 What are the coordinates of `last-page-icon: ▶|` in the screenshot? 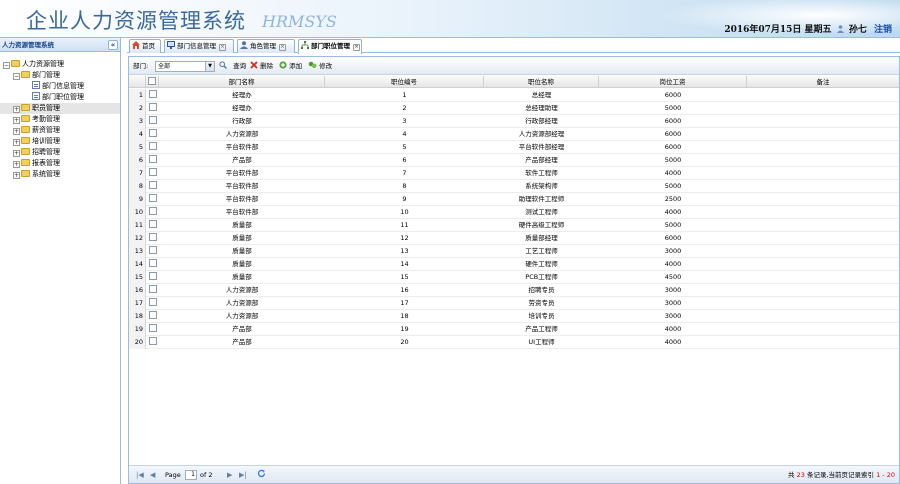 It's located at (243, 475).